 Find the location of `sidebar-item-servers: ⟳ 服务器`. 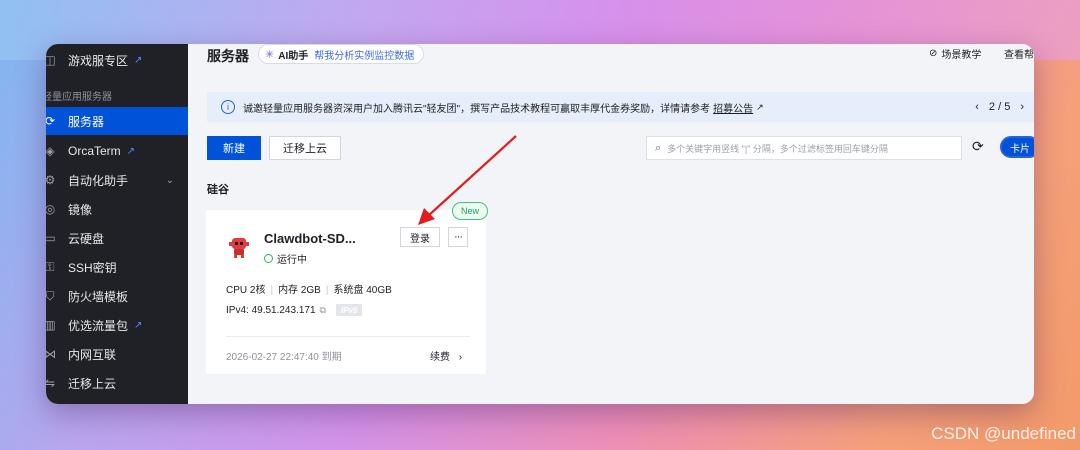

sidebar-item-servers: ⟳ 服务器 is located at coordinates (117, 121).